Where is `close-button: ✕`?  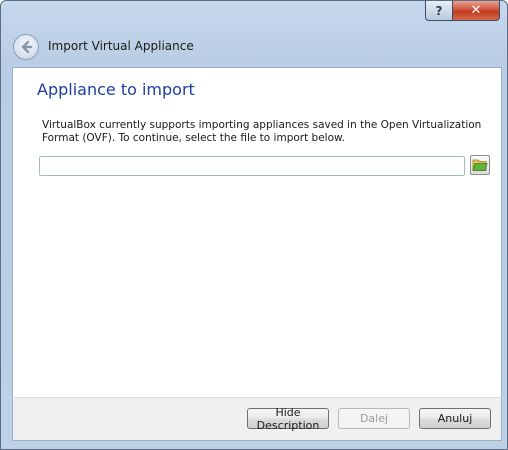
close-button: ✕ is located at coordinates (476, 11).